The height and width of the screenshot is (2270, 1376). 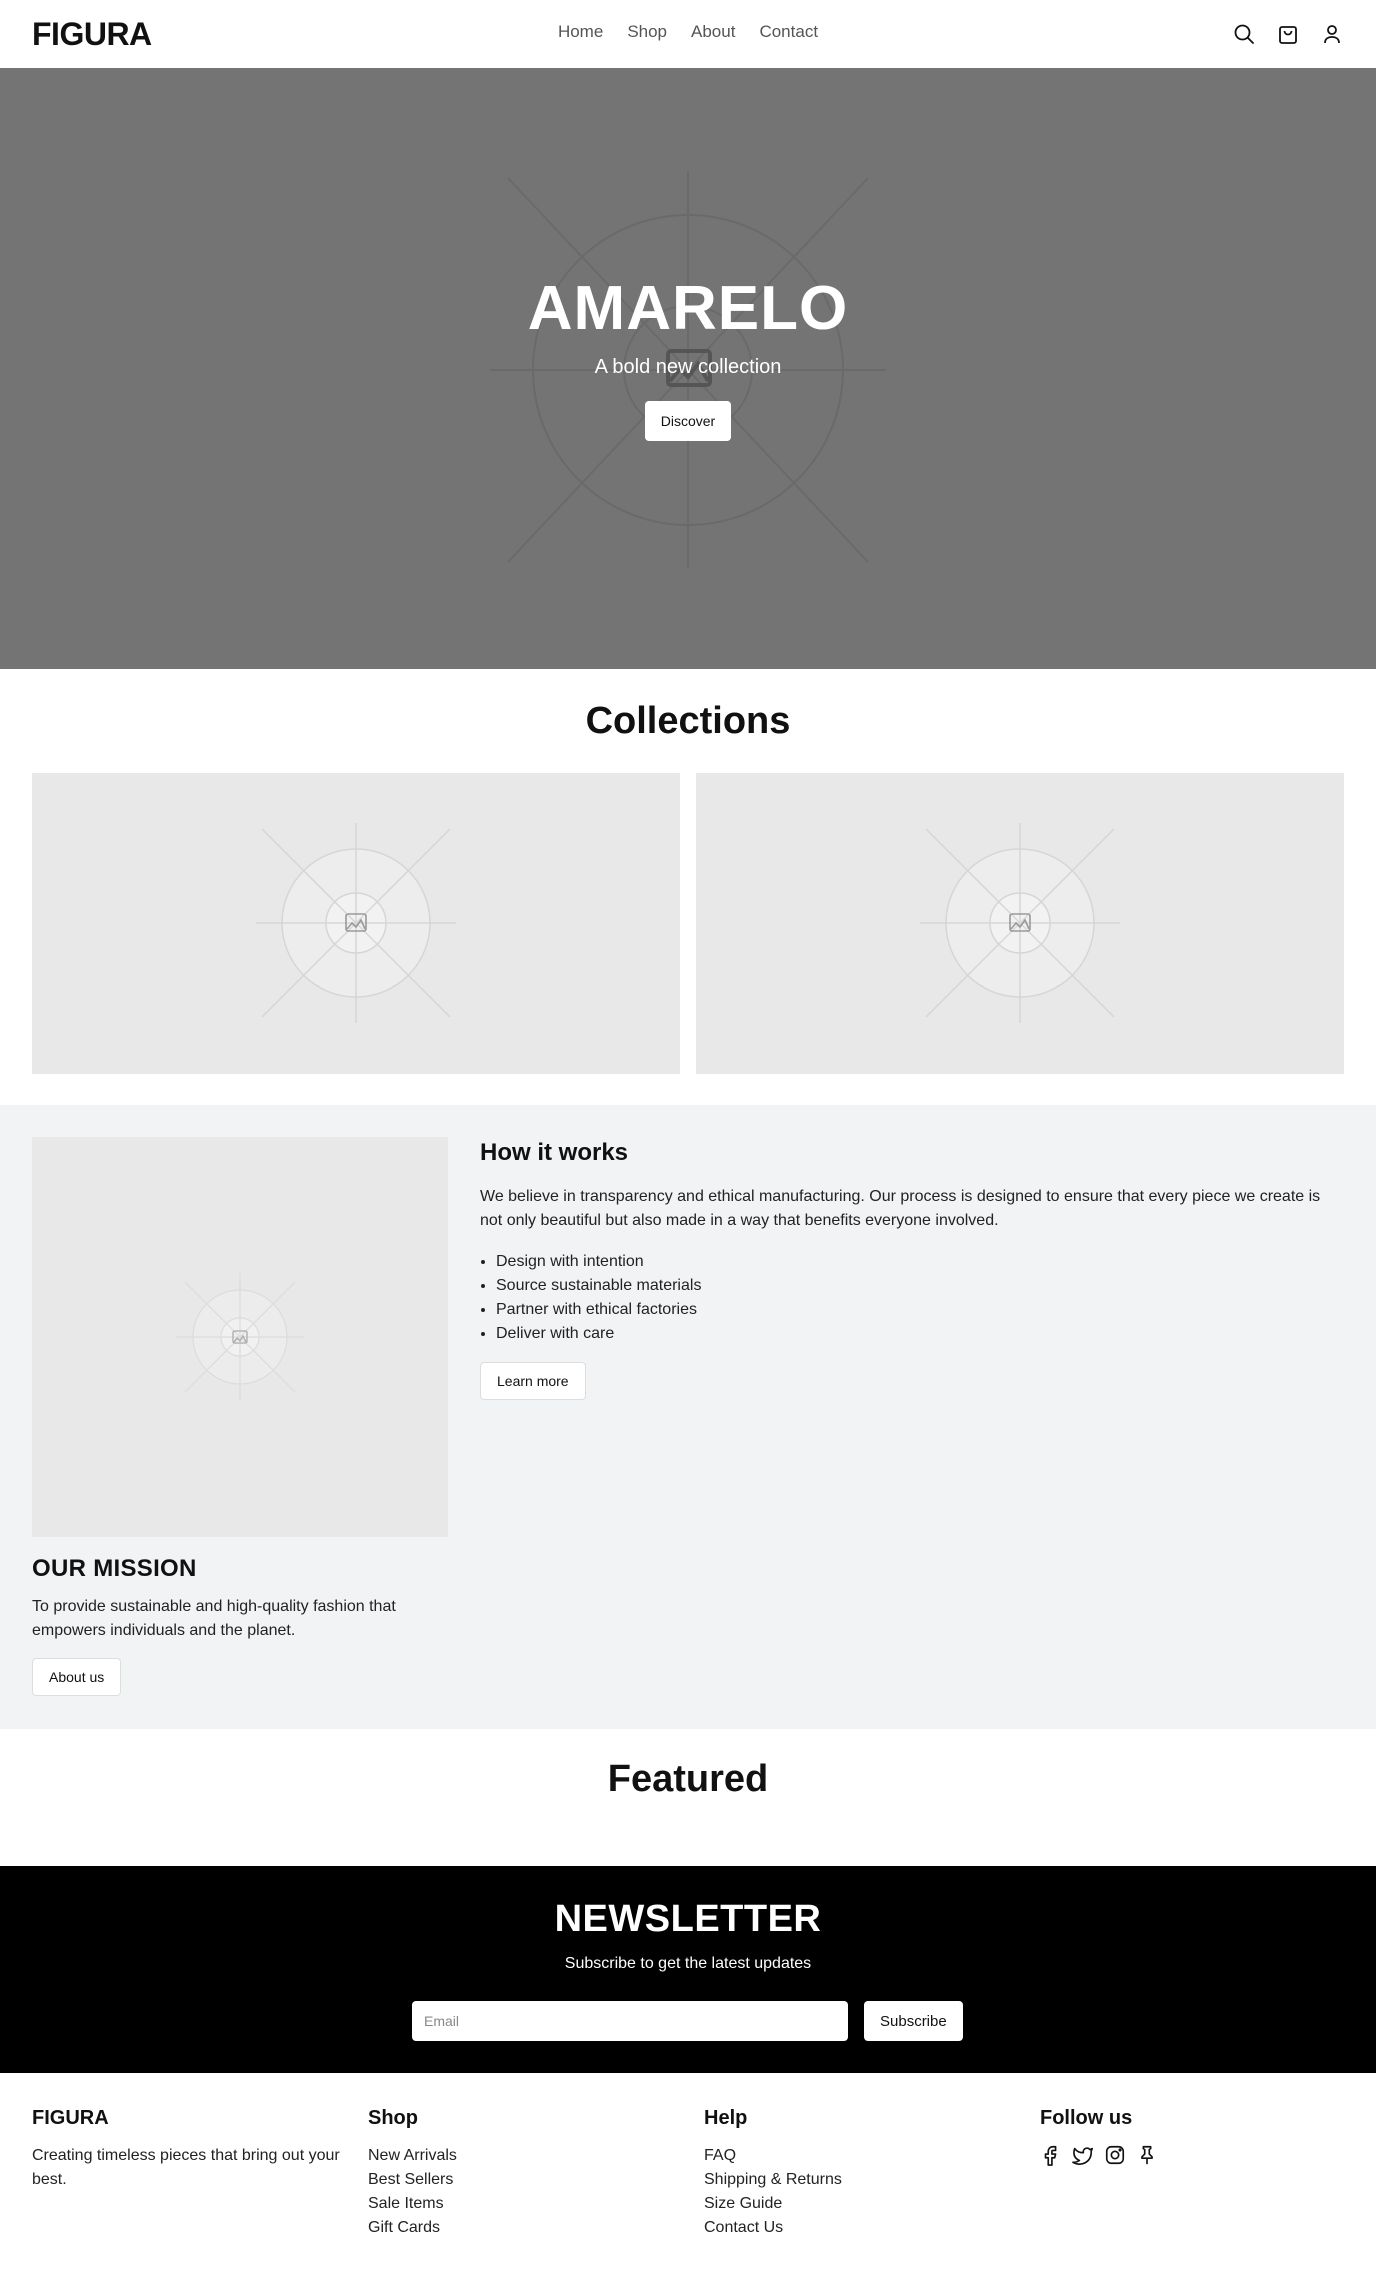 I want to click on newsletter-title: NEWSLETTER, so click(x=688, y=1919).